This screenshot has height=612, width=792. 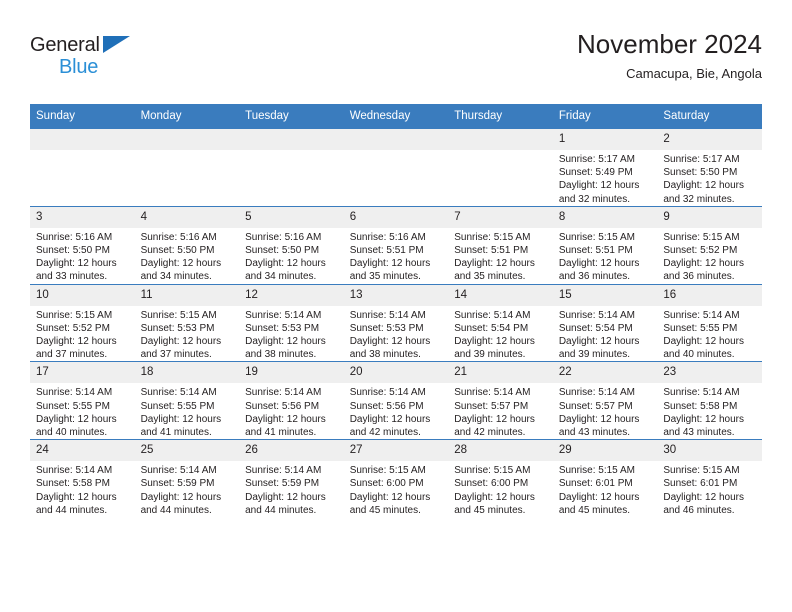 What do you see at coordinates (181, 348) in the screenshot?
I see `daylight-text: Daylight: 12 hours and 37 minutes.` at bounding box center [181, 348].